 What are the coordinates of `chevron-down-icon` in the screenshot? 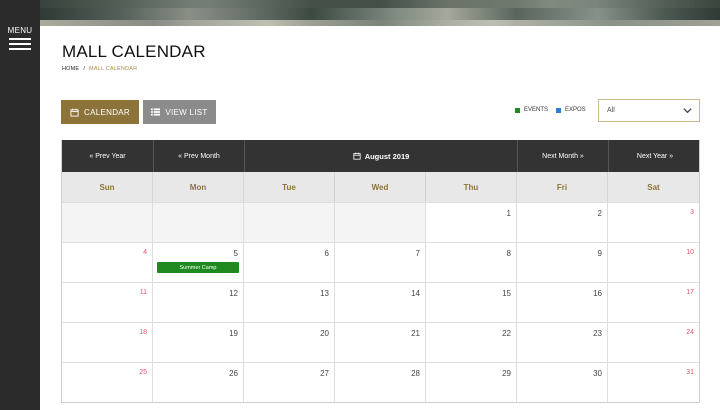 It's located at (687, 111).